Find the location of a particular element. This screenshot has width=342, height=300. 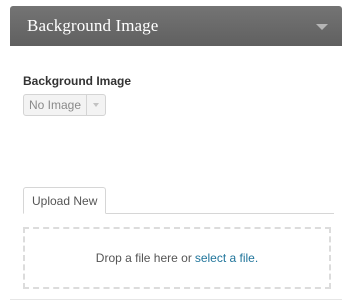

background-image-label: Background Image is located at coordinates (77, 81).